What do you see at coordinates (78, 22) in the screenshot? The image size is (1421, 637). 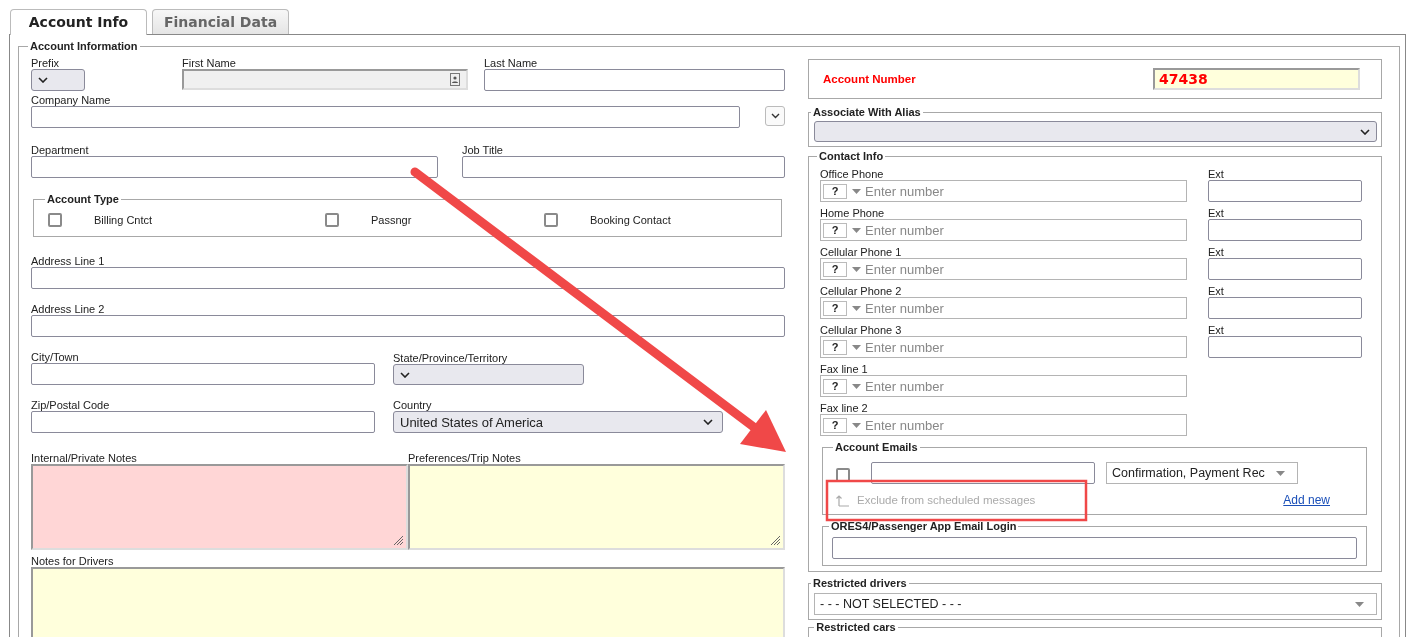 I see `tab: Account Info` at bounding box center [78, 22].